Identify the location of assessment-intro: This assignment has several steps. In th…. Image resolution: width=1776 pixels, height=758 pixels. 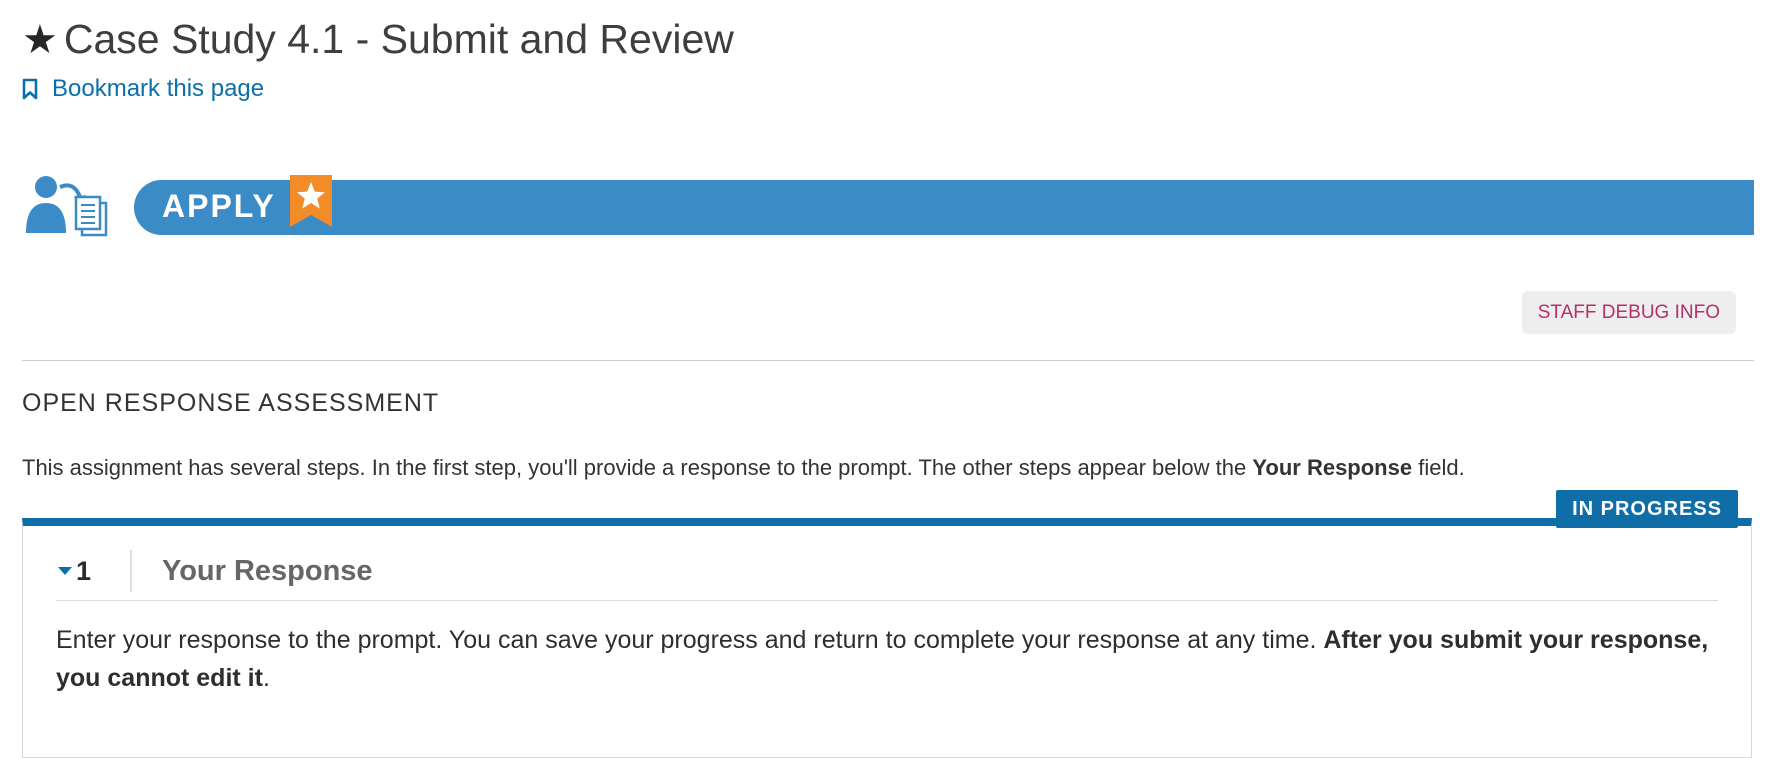
(743, 468).